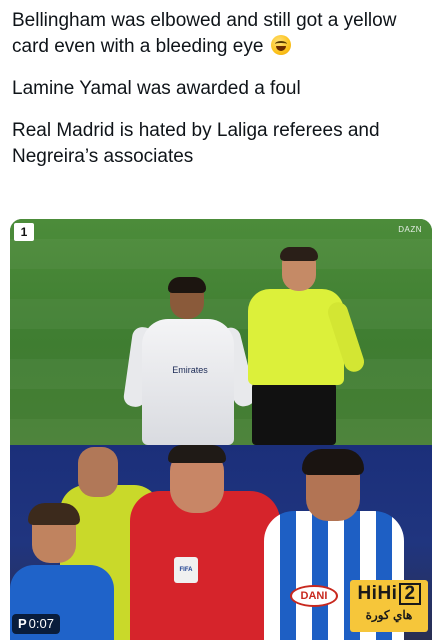 This screenshot has height=640, width=442. Describe the element at coordinates (190, 370) in the screenshot. I see `jersey-sponsor: Emirates` at that location.